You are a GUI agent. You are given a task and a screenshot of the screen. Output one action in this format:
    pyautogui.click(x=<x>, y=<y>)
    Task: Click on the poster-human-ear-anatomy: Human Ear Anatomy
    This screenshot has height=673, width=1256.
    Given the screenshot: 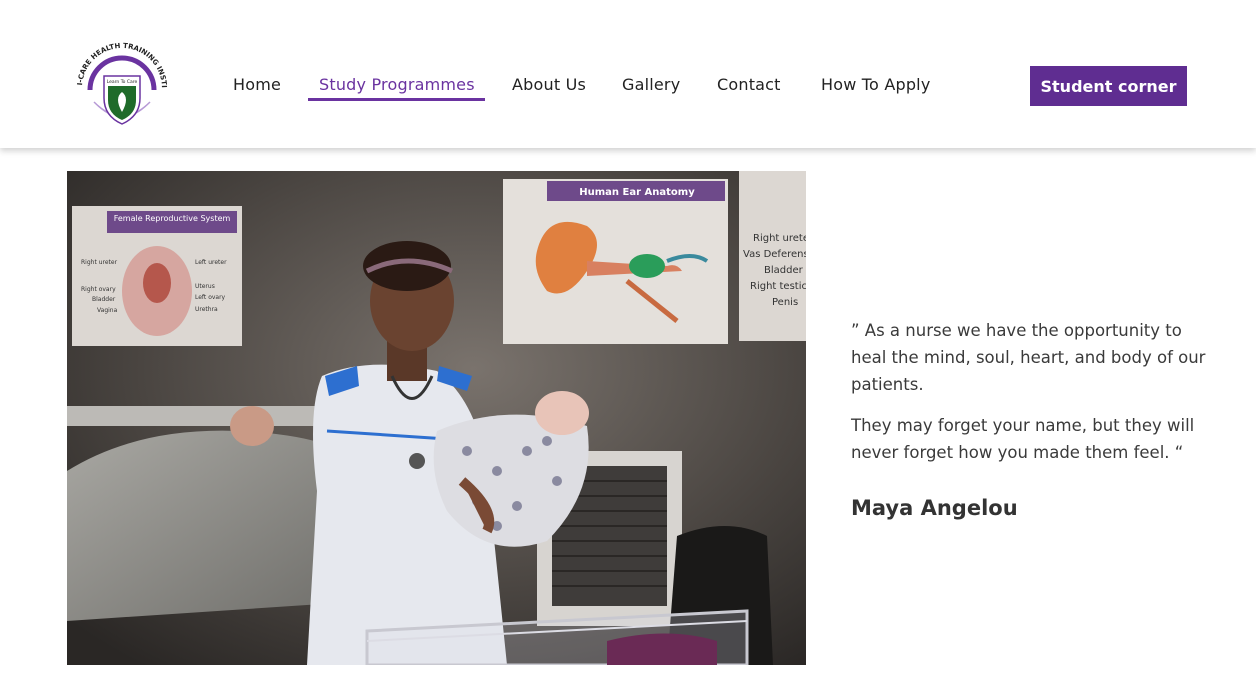 What is the action you would take?
    pyautogui.click(x=615, y=261)
    